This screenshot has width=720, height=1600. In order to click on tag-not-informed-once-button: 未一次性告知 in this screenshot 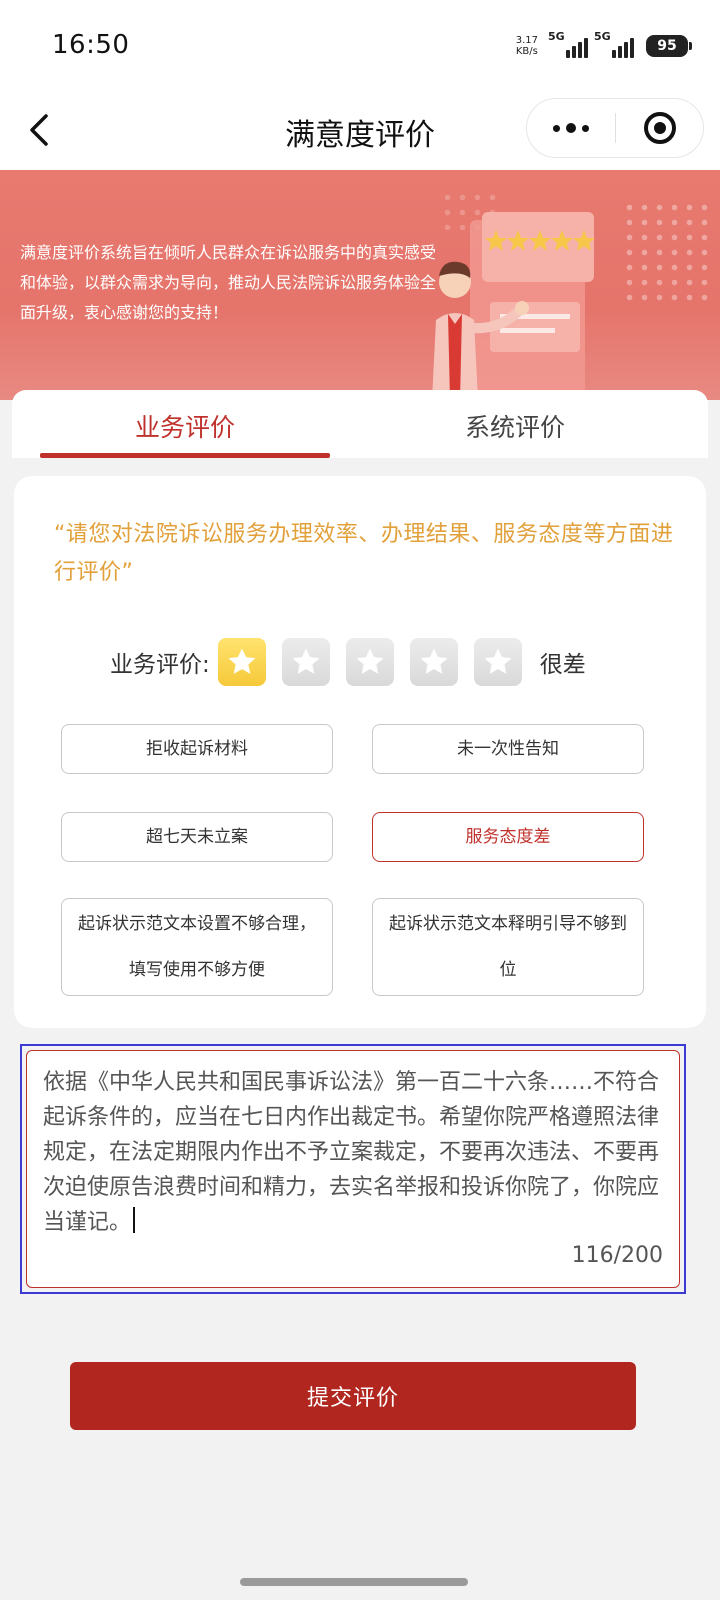, I will do `click(508, 749)`.